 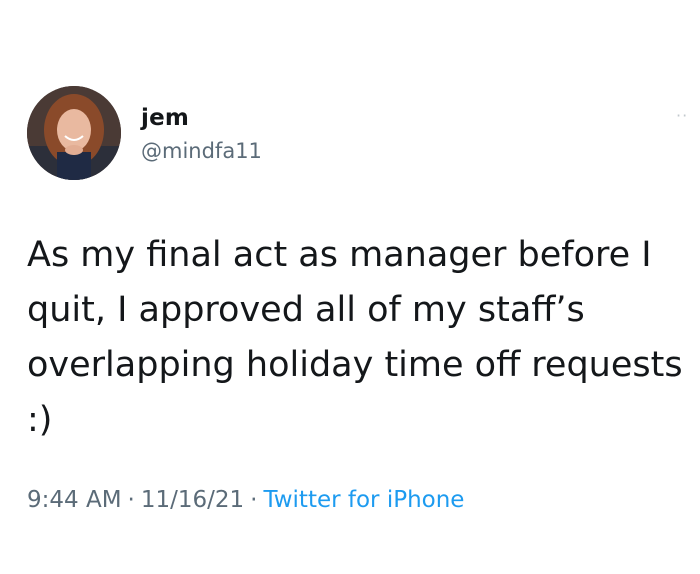 What do you see at coordinates (74, 500) in the screenshot?
I see `tweet-time: 9:44 AM` at bounding box center [74, 500].